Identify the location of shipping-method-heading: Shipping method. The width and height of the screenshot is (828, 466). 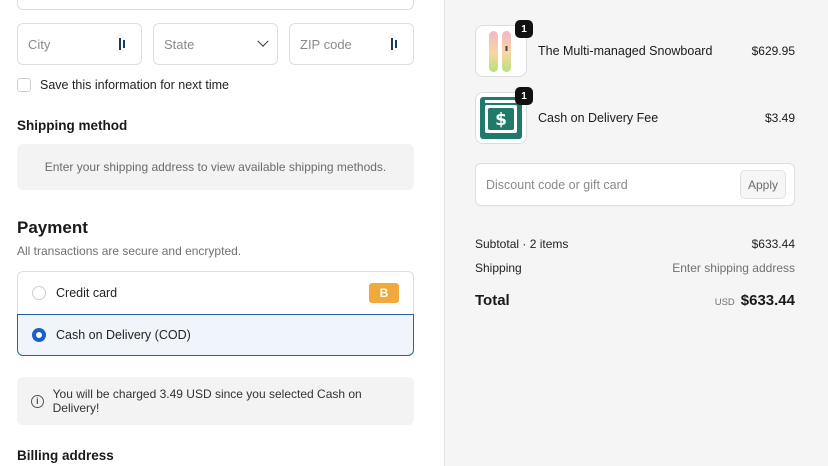
(72, 125).